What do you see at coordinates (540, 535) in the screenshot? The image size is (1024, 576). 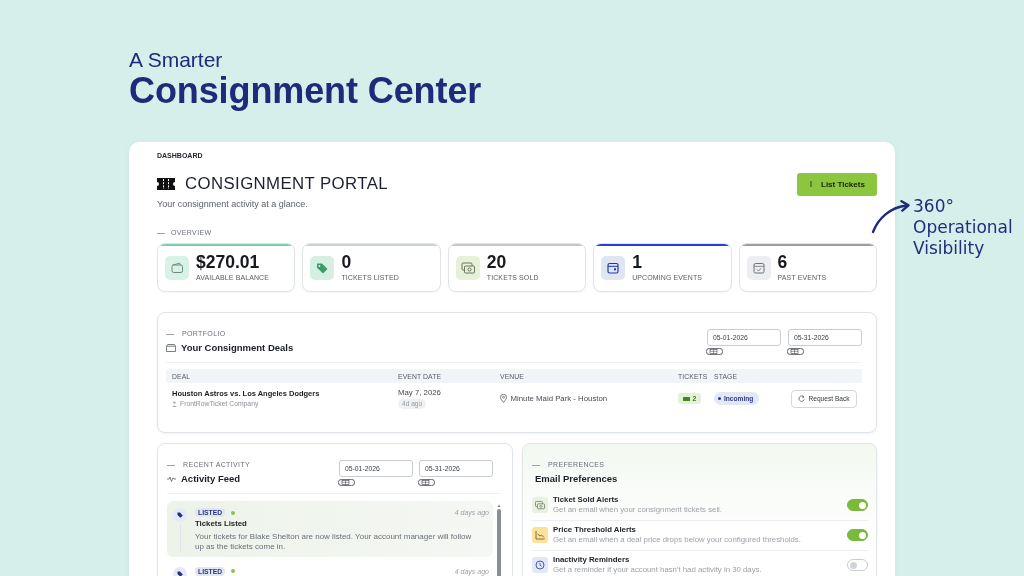 I see `chart-icon` at bounding box center [540, 535].